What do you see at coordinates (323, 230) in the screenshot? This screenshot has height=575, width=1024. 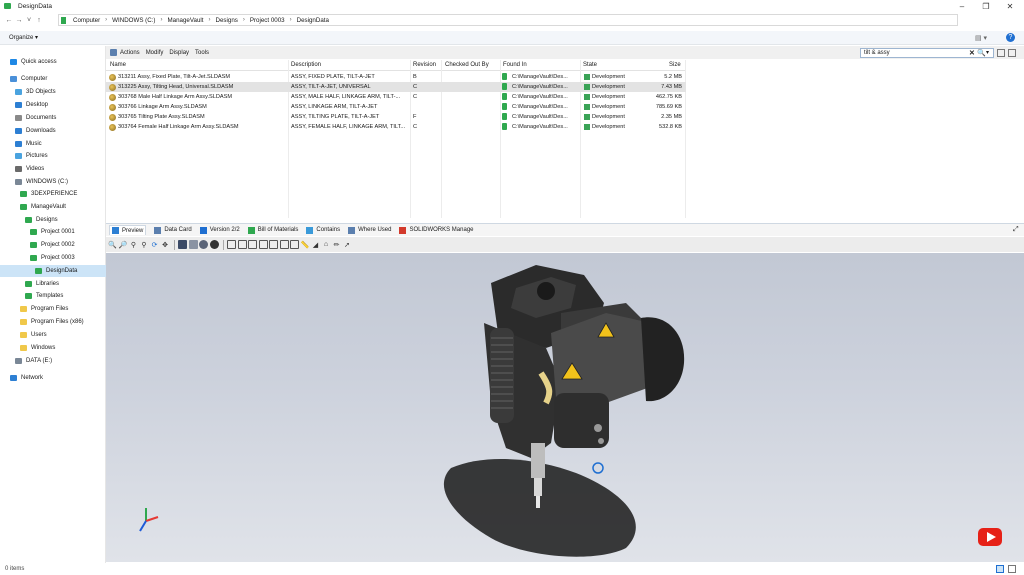 I see `tab-contains: Contains` at bounding box center [323, 230].